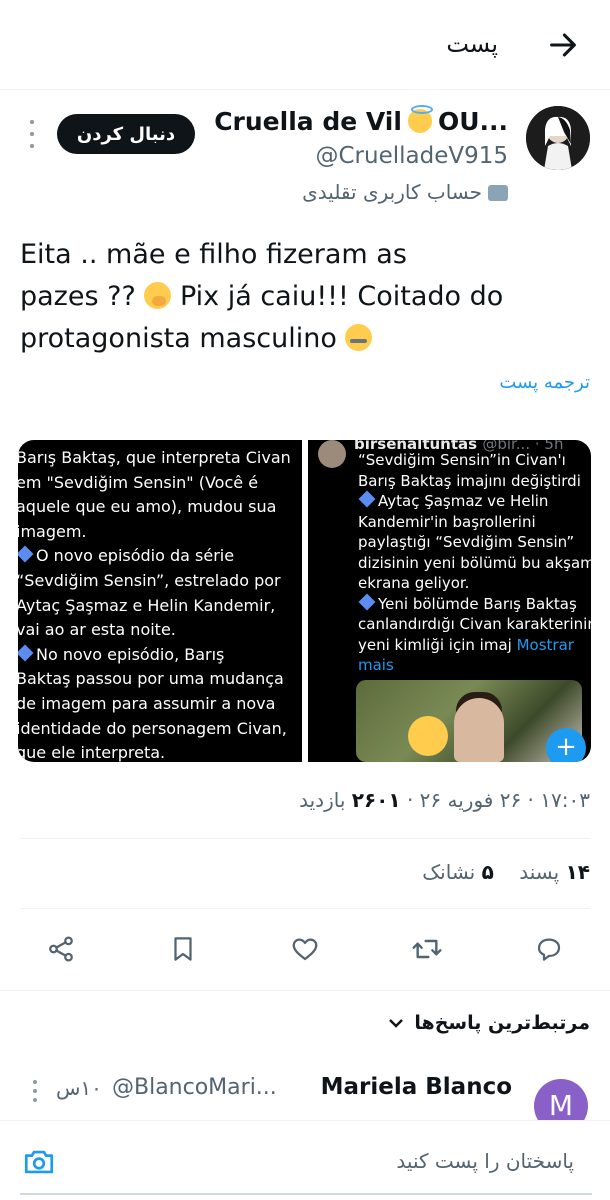 This screenshot has width=610, height=1200. I want to click on reply-composer: پاسختان را پست کنید, so click(305, 1160).